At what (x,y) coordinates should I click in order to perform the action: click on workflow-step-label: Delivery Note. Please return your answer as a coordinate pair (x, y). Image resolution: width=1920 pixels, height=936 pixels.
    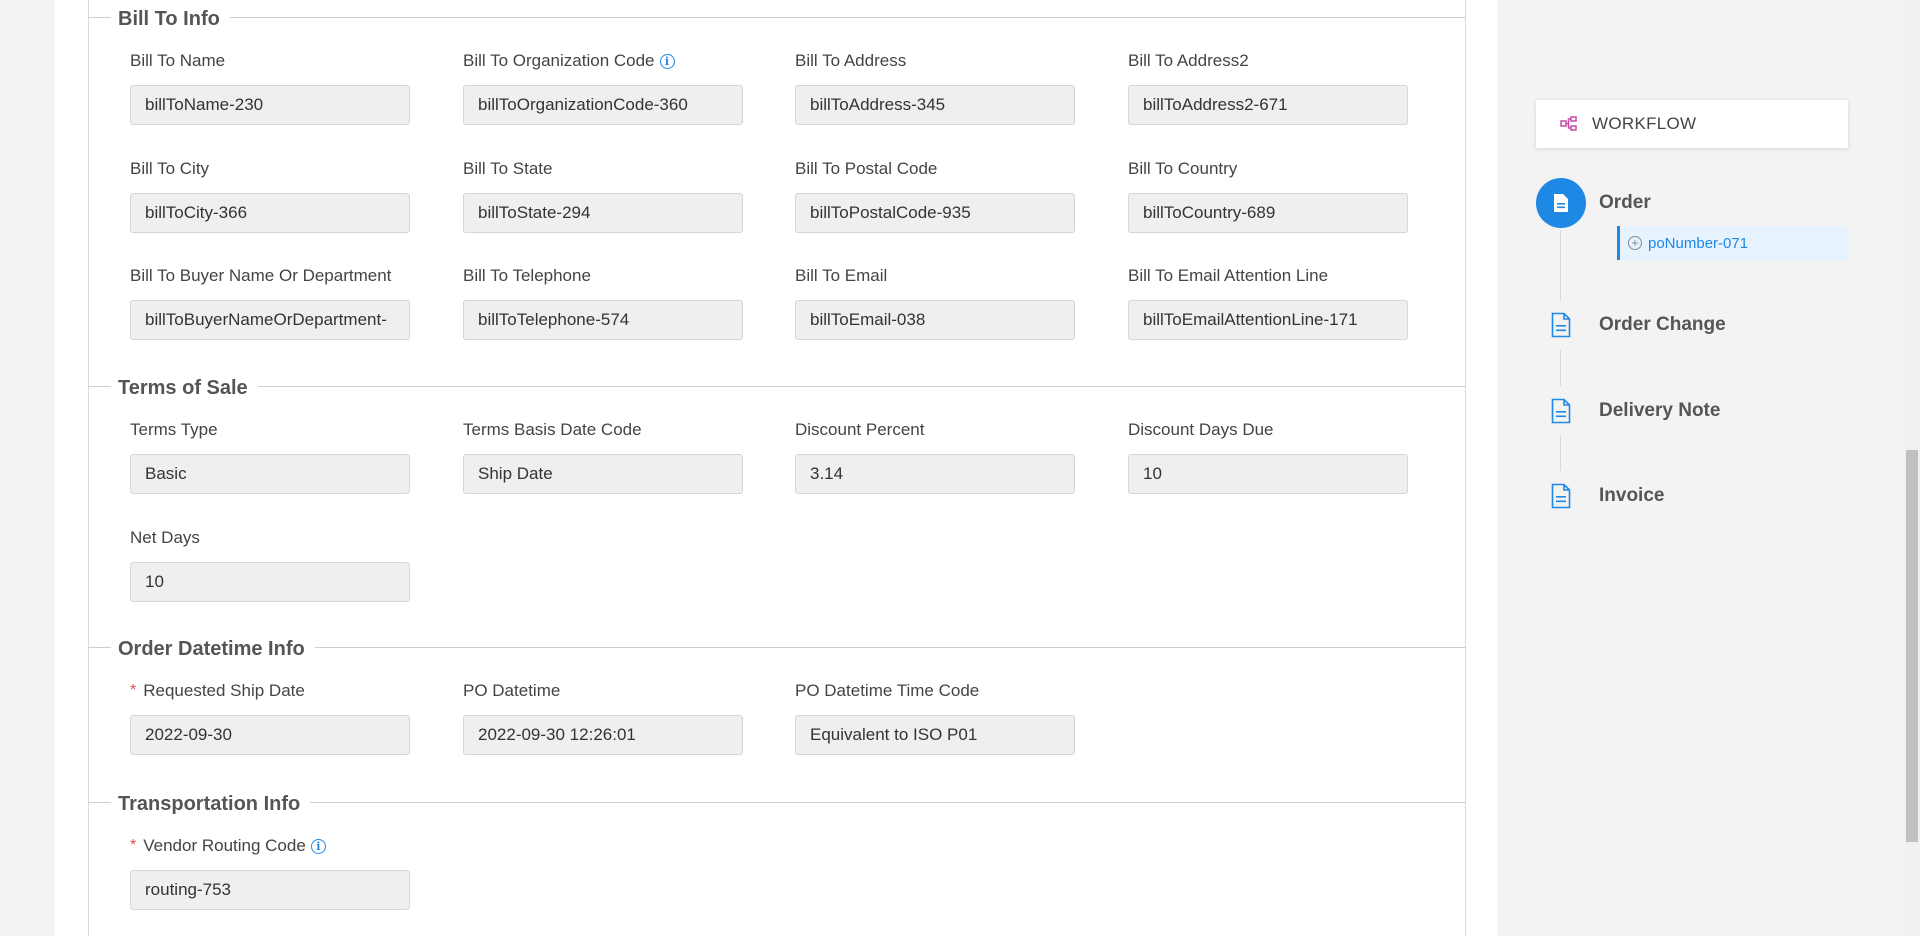
    Looking at the image, I should click on (1660, 410).